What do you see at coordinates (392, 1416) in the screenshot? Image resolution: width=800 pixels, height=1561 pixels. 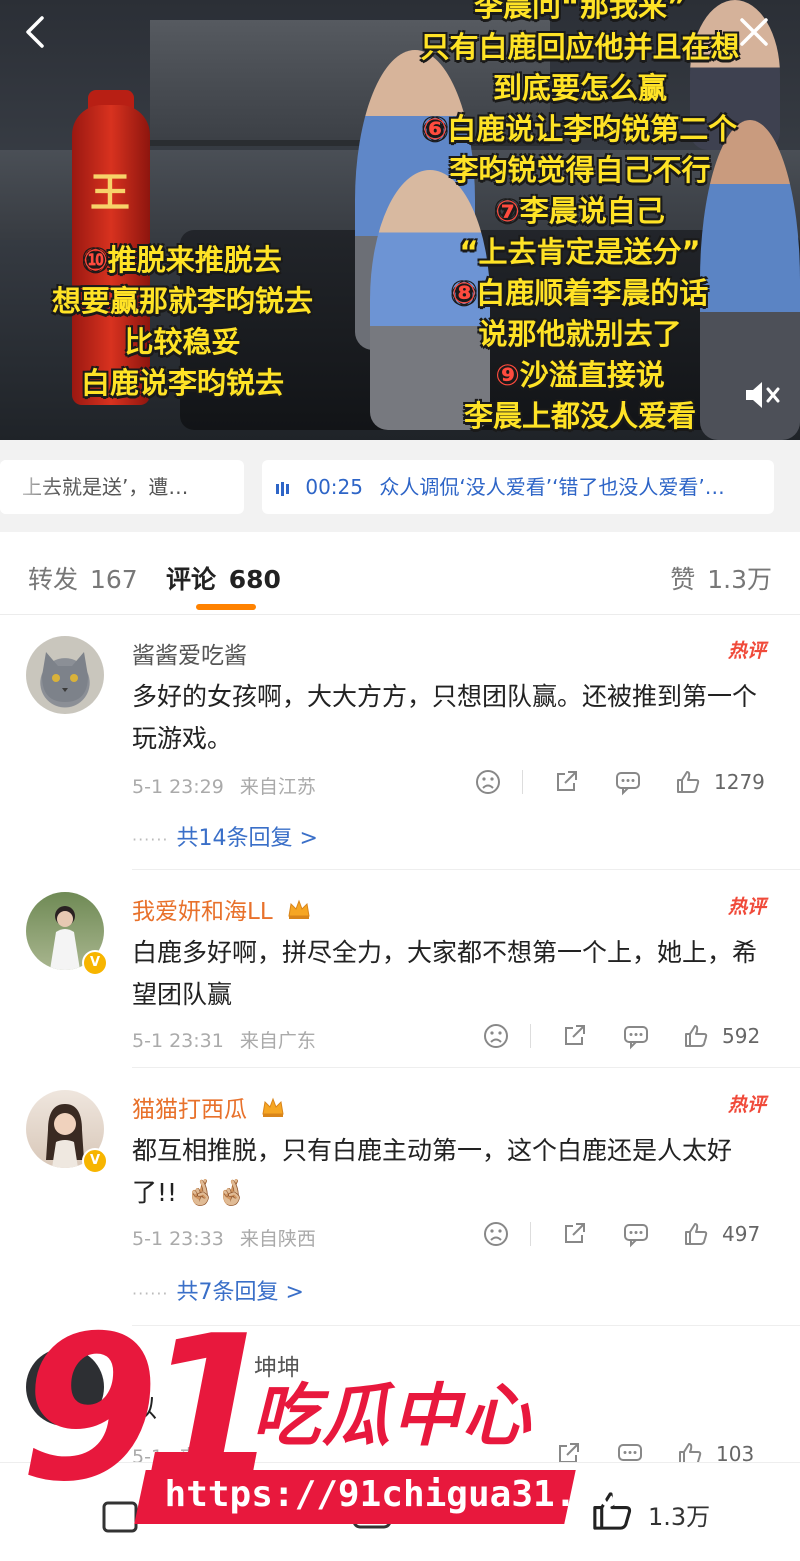 I see `watermark-brand: 吃瓜中心` at bounding box center [392, 1416].